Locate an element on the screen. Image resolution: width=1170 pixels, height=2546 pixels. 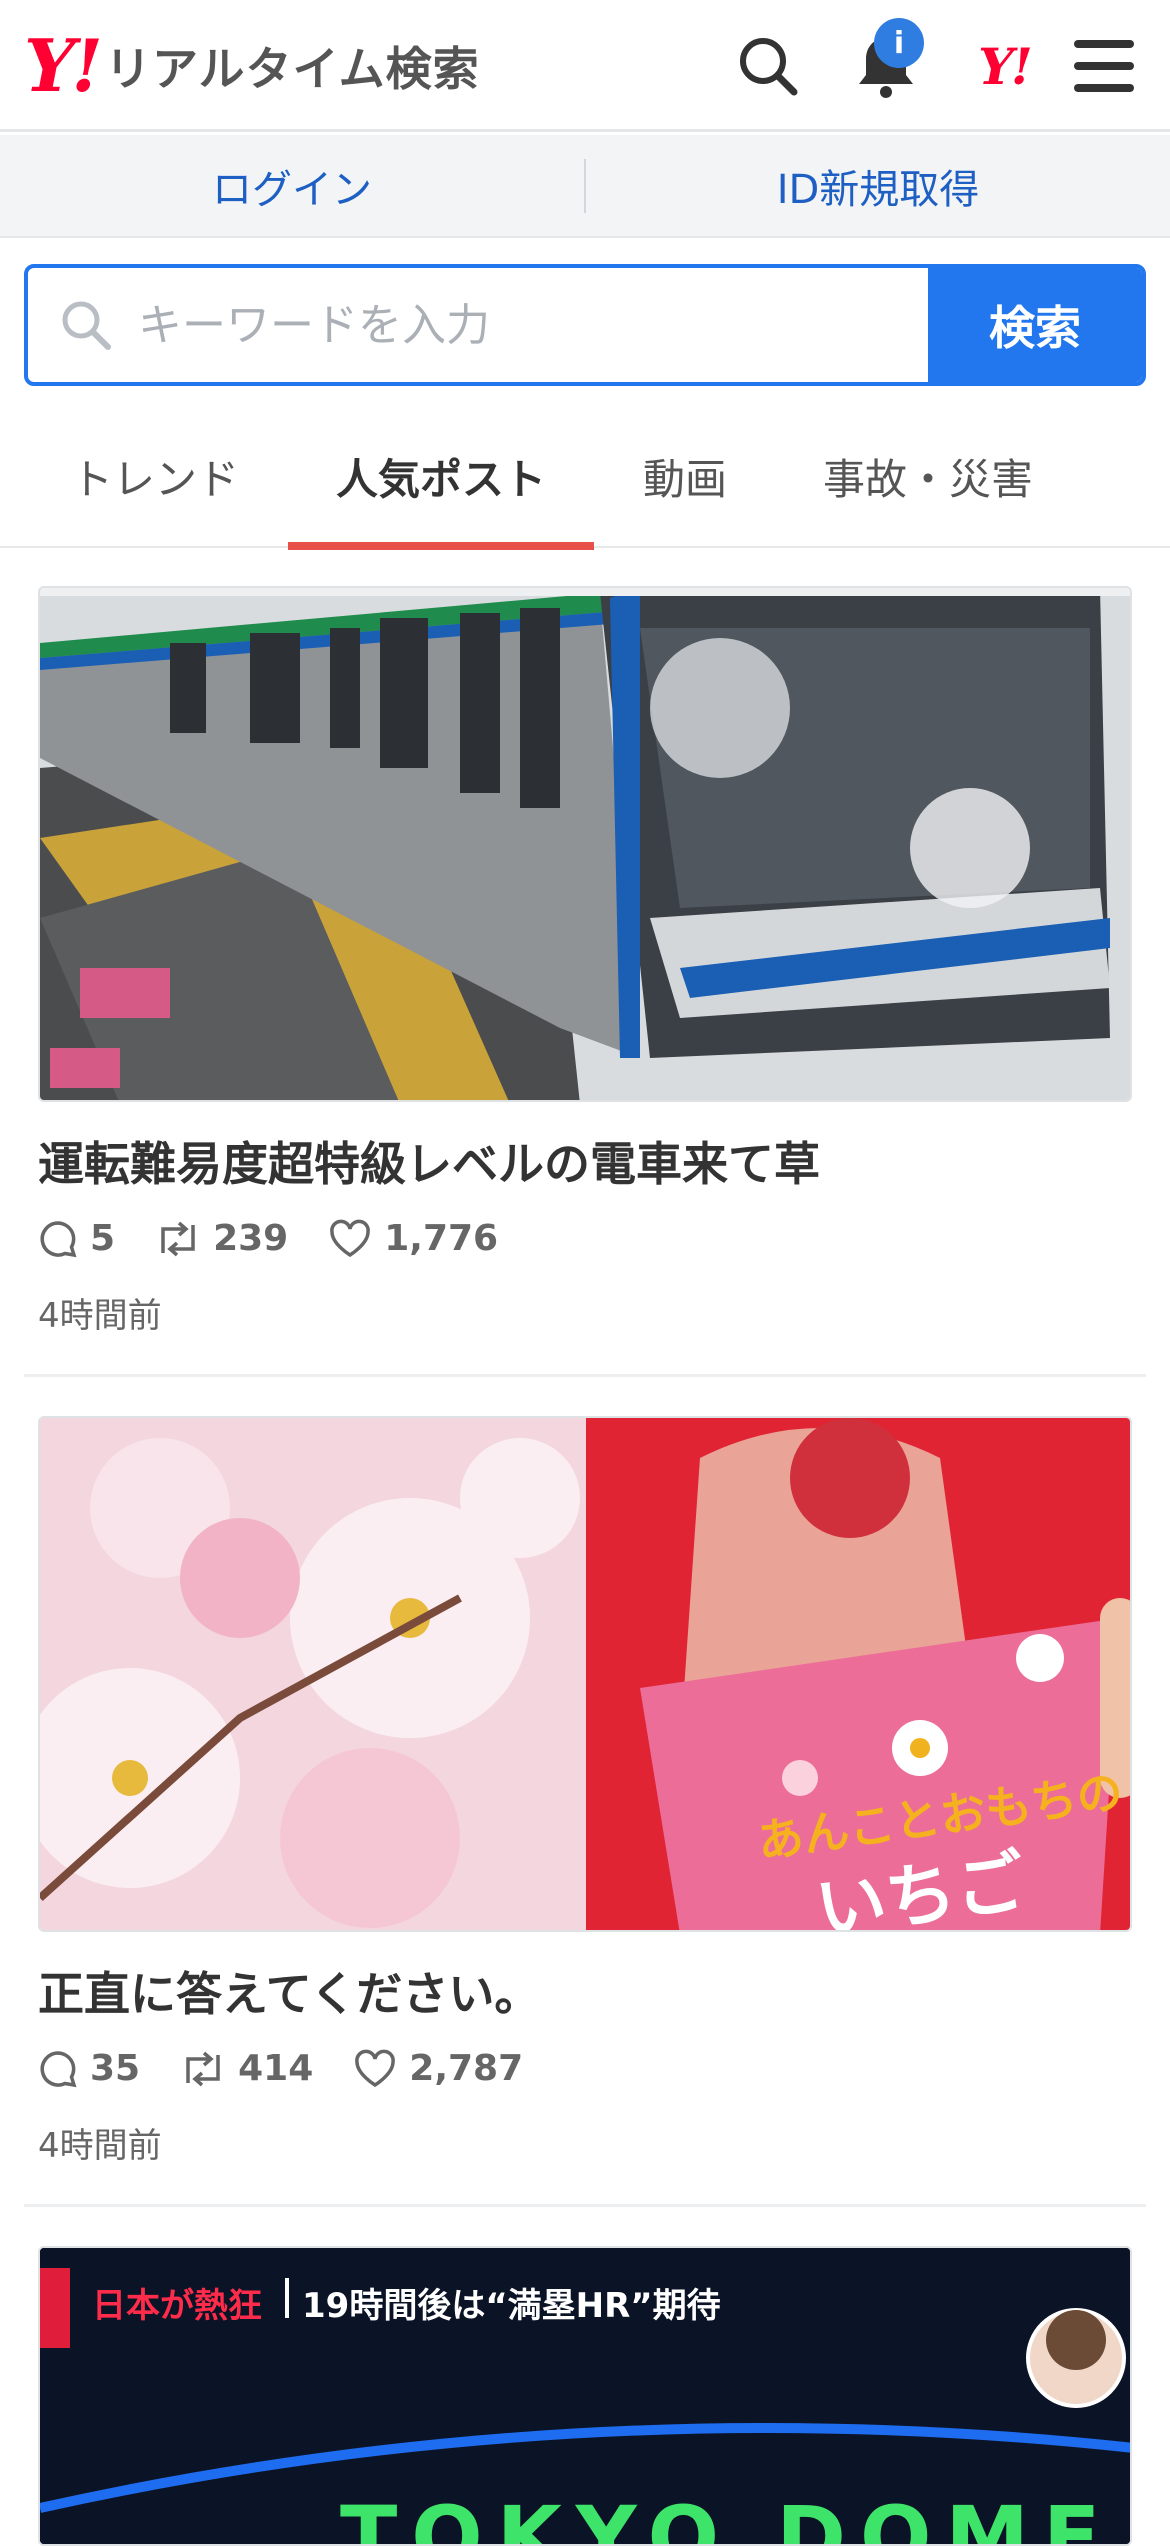
search-field is located at coordinates (478, 325).